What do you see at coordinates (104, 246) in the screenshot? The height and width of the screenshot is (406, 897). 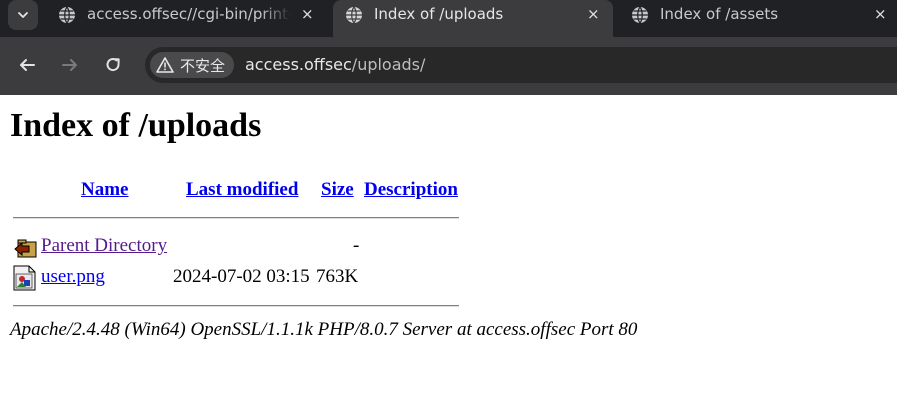 I see `parent-directory-link: Parent Directory` at bounding box center [104, 246].